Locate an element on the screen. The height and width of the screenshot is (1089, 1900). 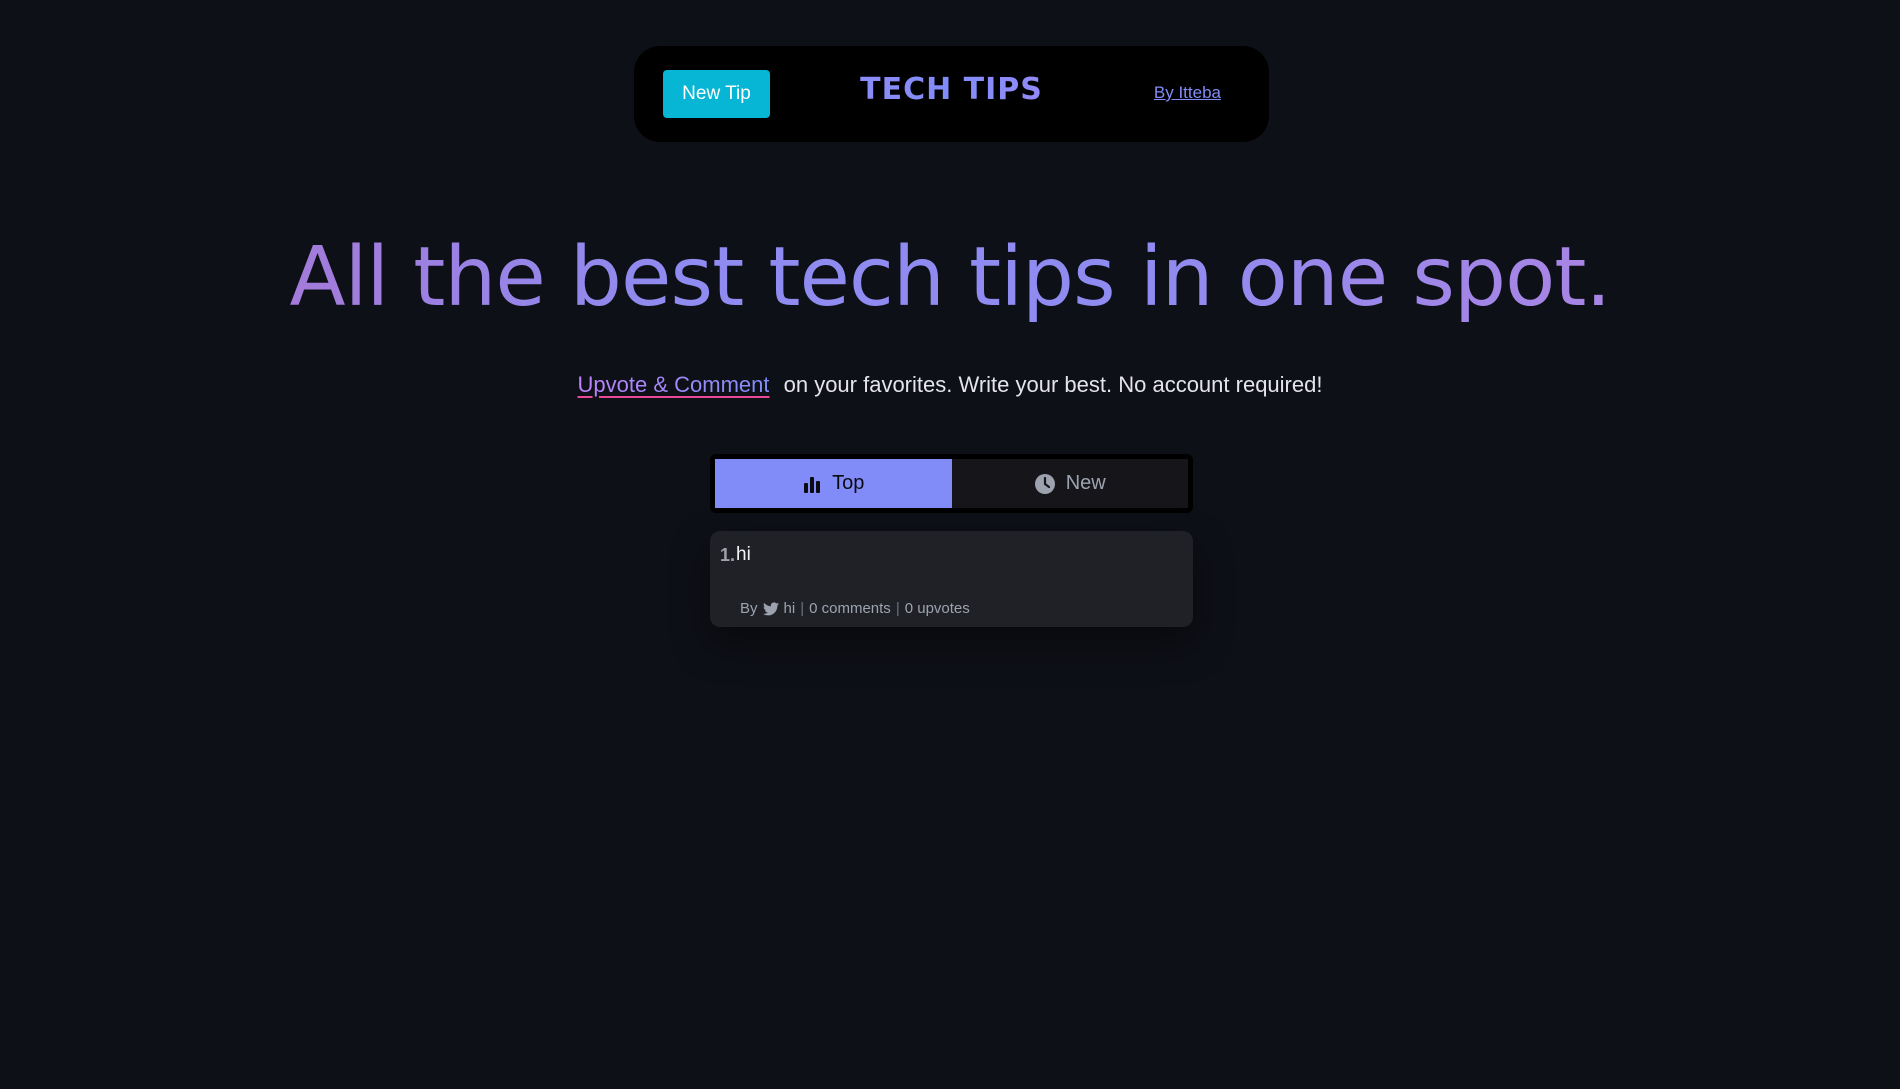
tip-author: hi is located at coordinates (790, 608).